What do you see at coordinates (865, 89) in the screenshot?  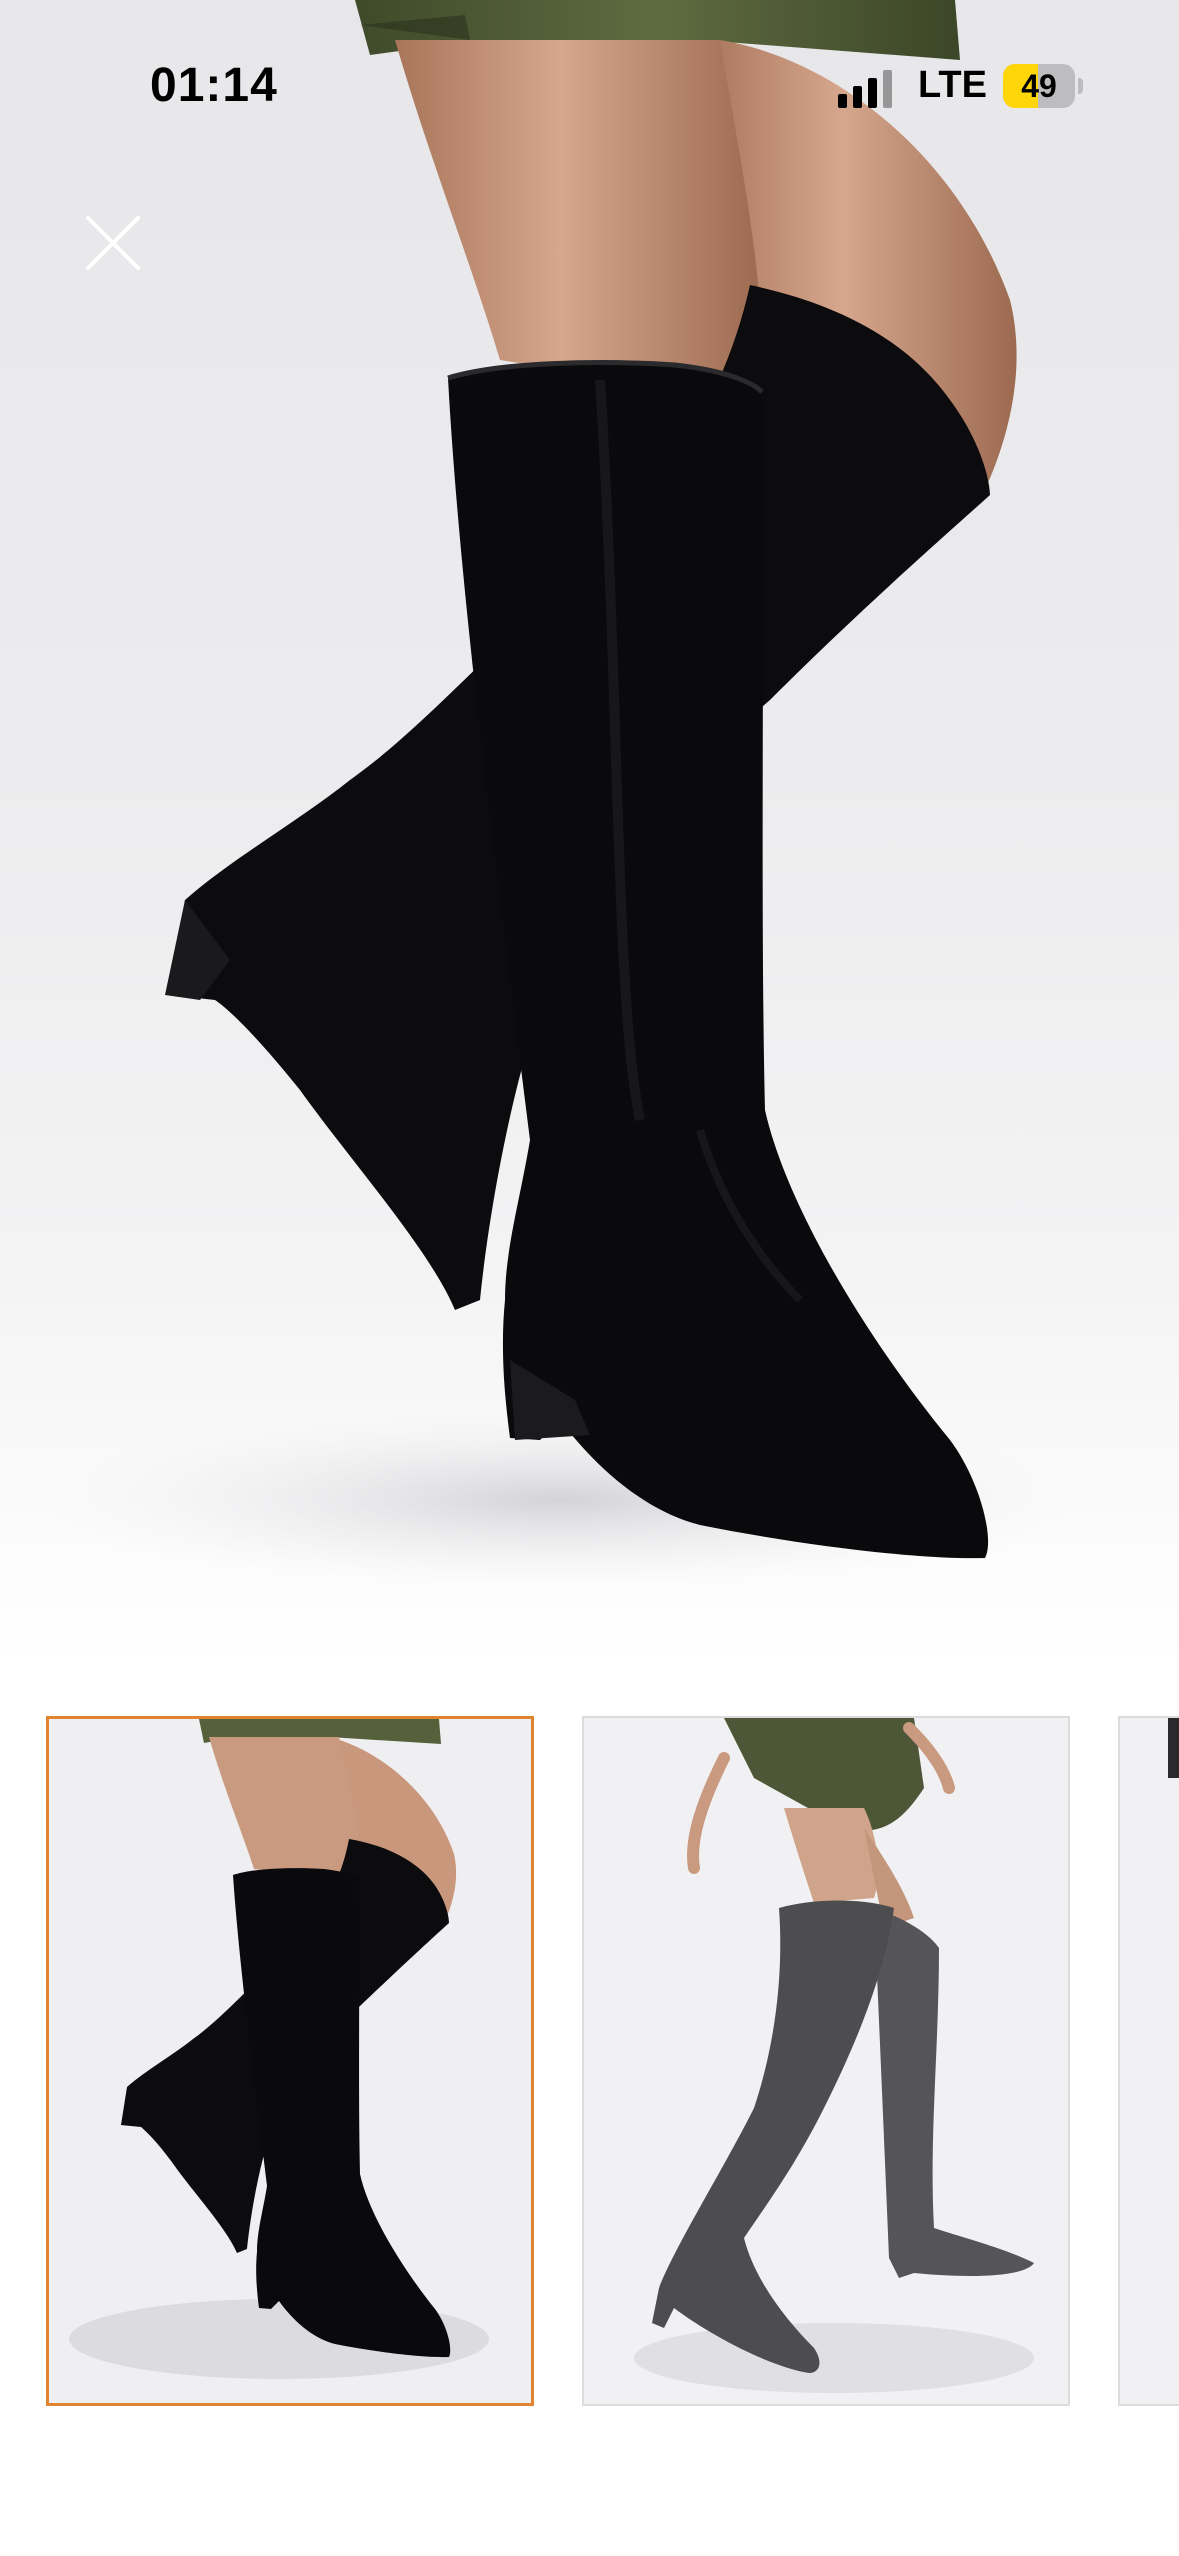 I see `cellular-signal-icon` at bounding box center [865, 89].